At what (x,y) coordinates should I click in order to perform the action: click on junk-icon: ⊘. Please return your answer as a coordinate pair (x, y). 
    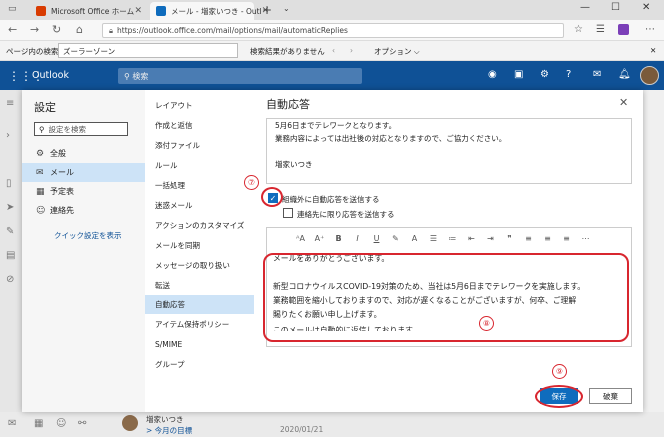
    Looking at the image, I should click on (10, 279).